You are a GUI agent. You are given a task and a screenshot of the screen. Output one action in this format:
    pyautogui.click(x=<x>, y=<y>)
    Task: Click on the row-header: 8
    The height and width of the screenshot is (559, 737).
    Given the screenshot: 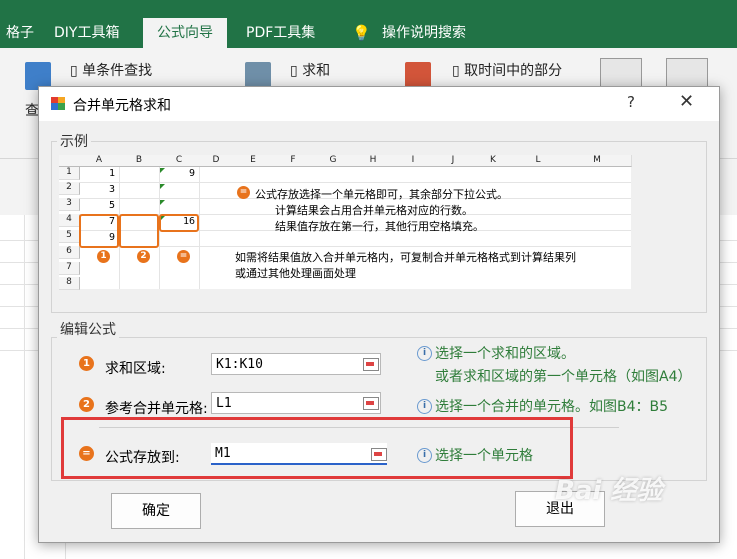 What is the action you would take?
    pyautogui.click(x=69, y=283)
    